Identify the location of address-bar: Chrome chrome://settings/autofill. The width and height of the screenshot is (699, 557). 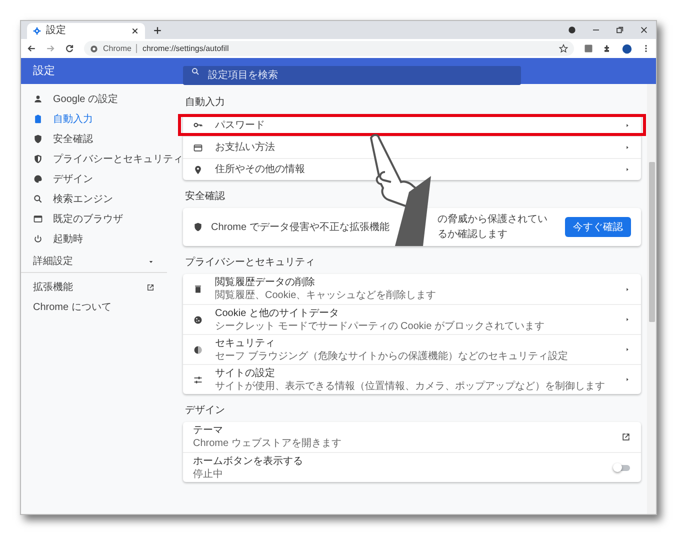
(329, 48).